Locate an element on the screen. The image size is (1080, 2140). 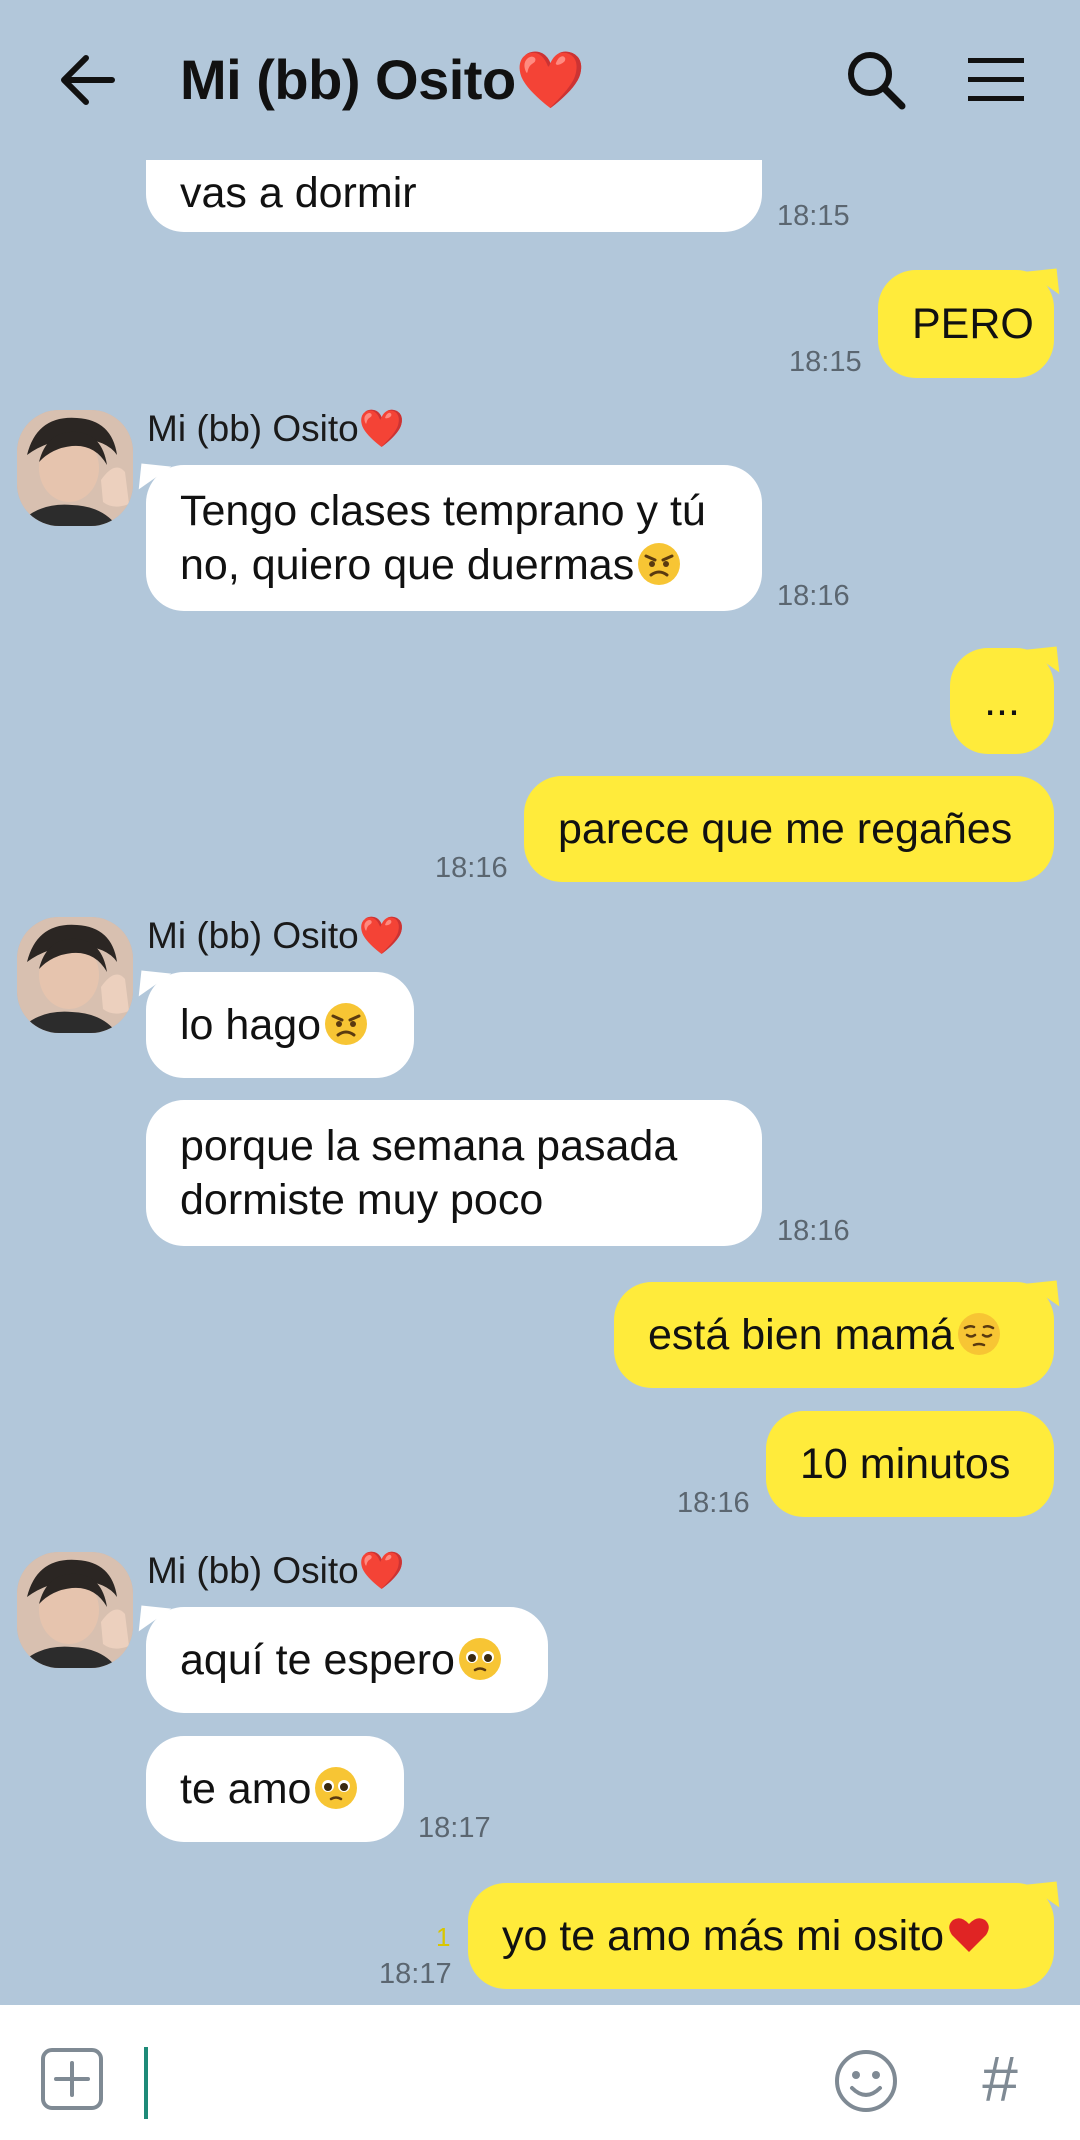
pensive-face-icon is located at coordinates (978, 1334).